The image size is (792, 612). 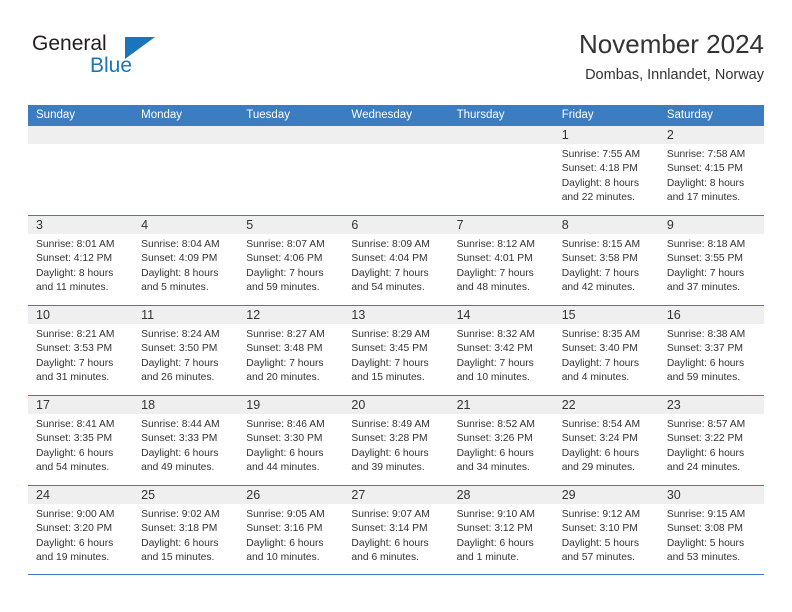 I want to click on day-number: 30, so click(x=673, y=495).